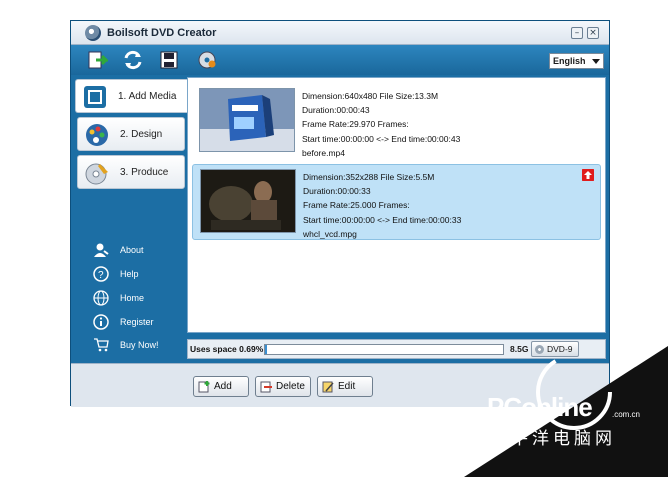 The width and height of the screenshot is (668, 477). I want to click on add-label: Add, so click(223, 386).